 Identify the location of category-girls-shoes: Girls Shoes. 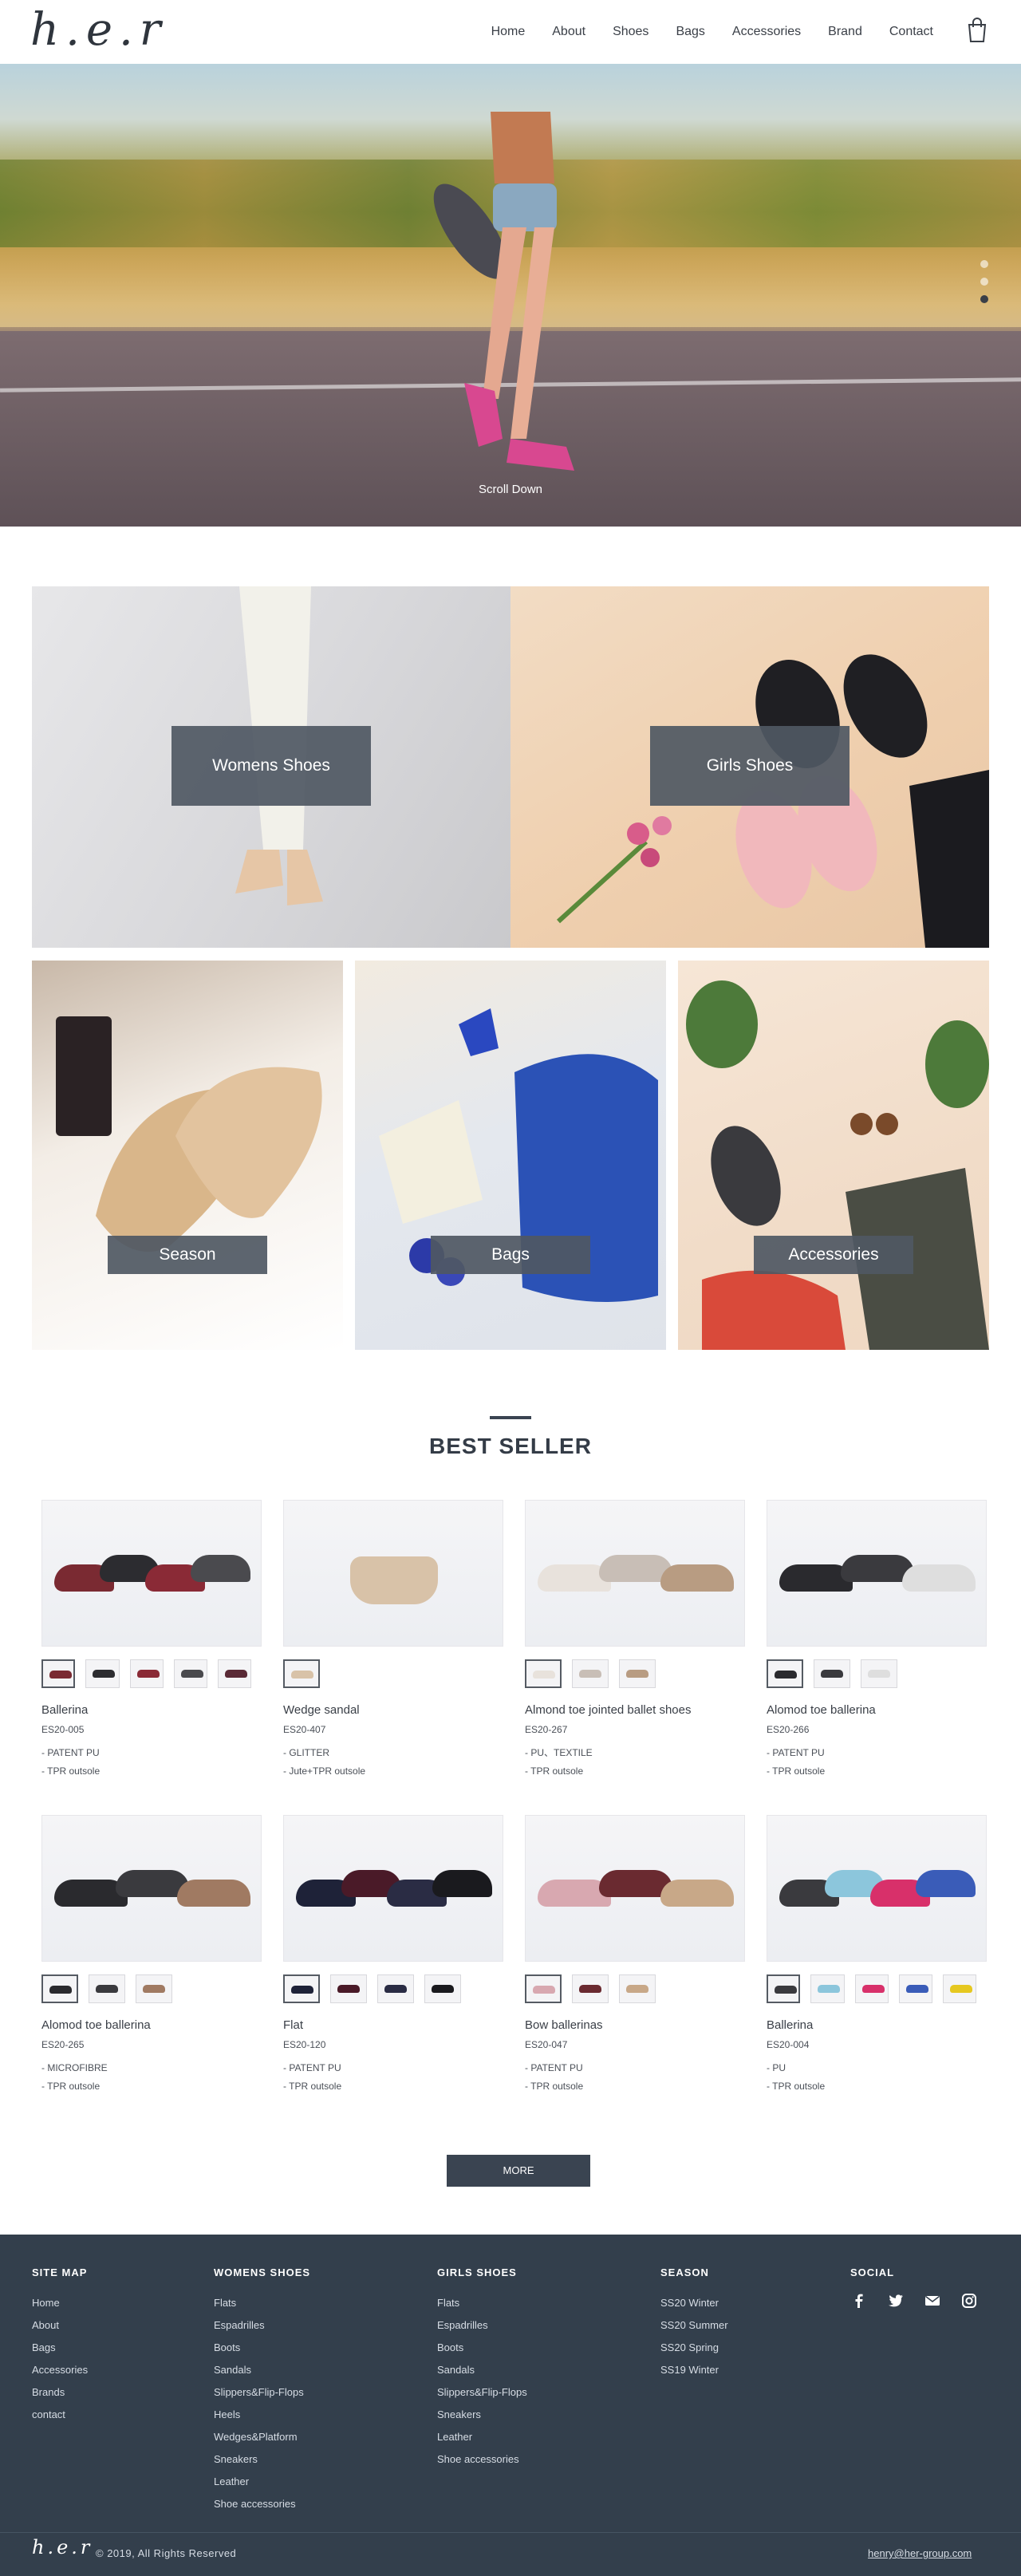
(749, 767).